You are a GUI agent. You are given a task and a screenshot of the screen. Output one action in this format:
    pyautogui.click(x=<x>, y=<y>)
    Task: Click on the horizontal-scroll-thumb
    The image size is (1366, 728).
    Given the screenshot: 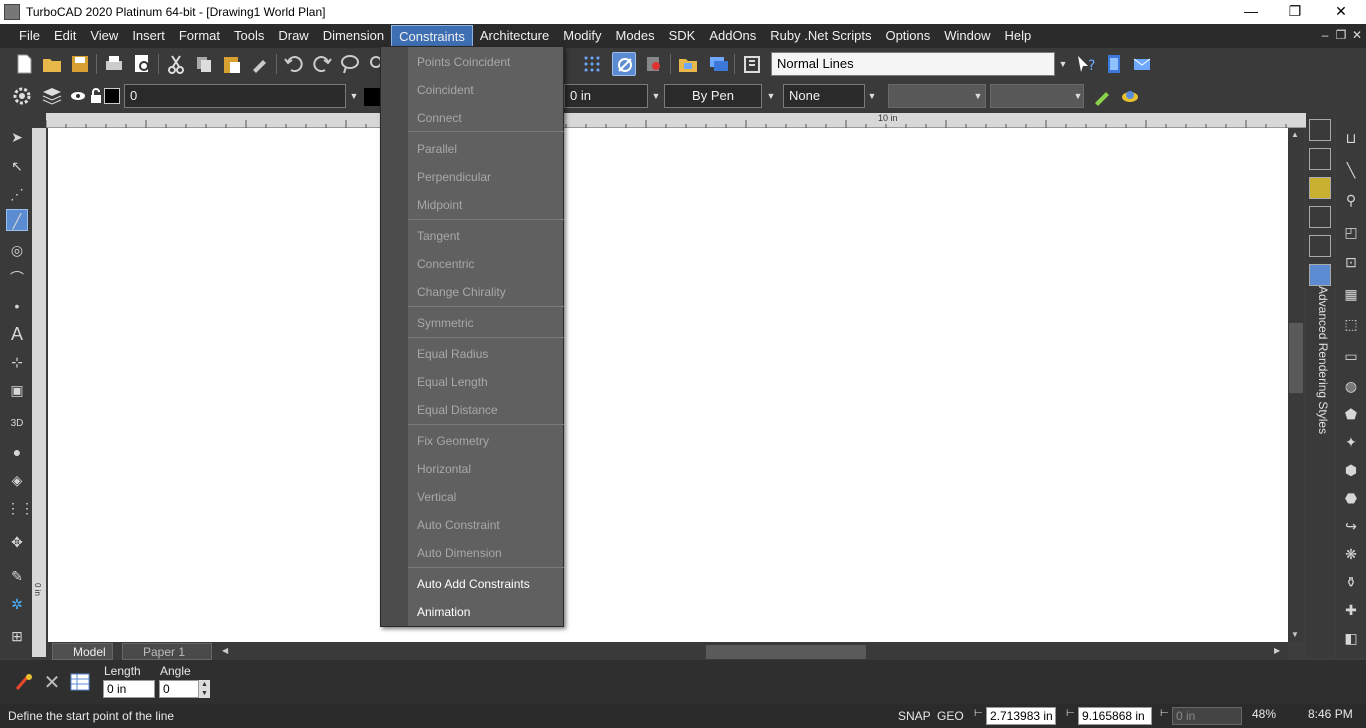 What is the action you would take?
    pyautogui.click(x=786, y=652)
    